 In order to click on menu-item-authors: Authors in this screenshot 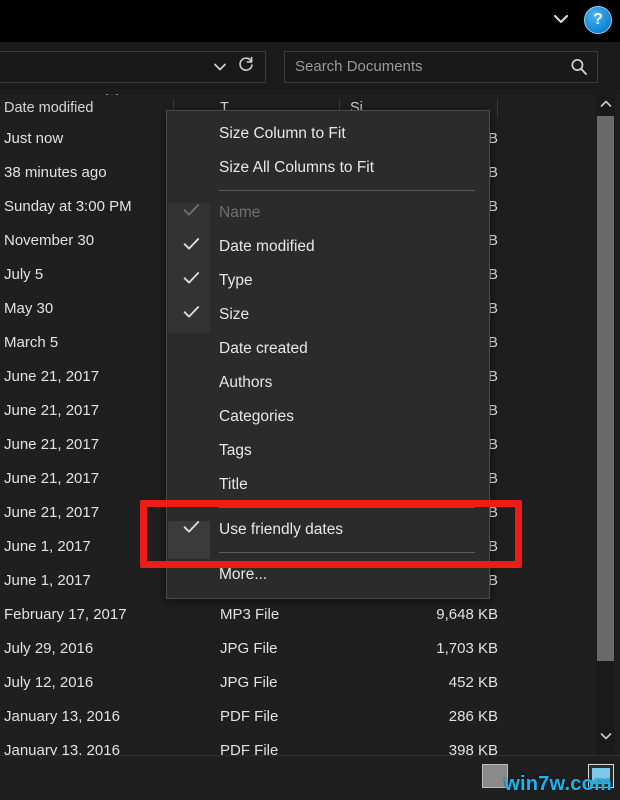, I will do `click(328, 383)`.